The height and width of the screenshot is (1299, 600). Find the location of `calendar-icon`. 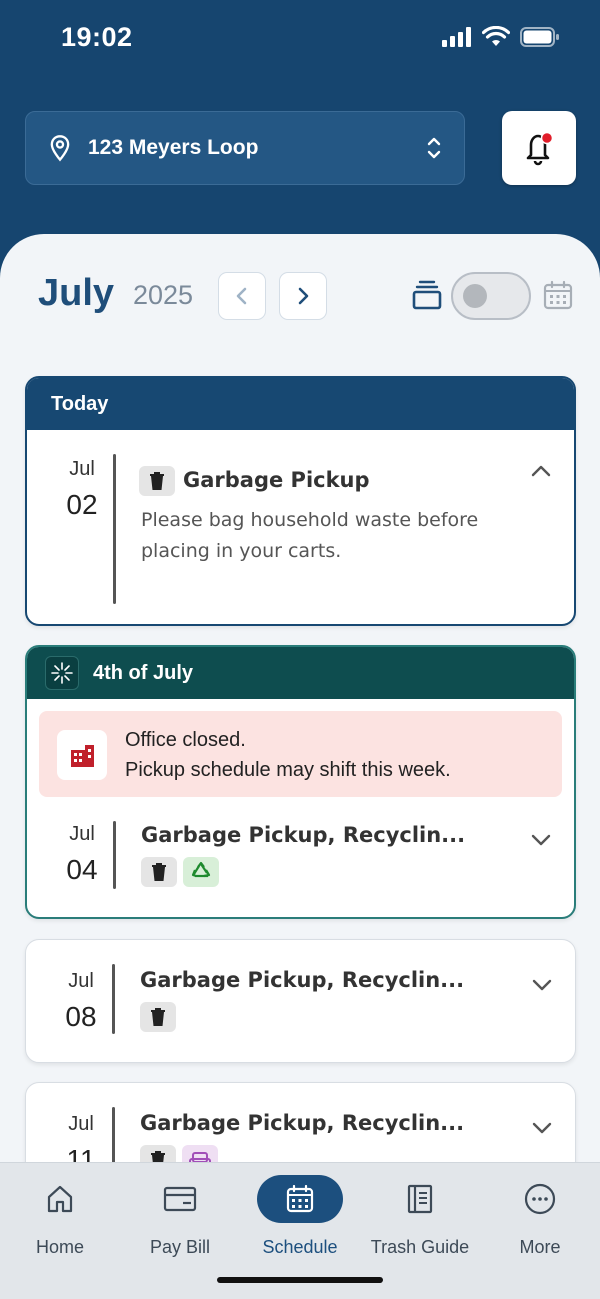

calendar-icon is located at coordinates (300, 1199).